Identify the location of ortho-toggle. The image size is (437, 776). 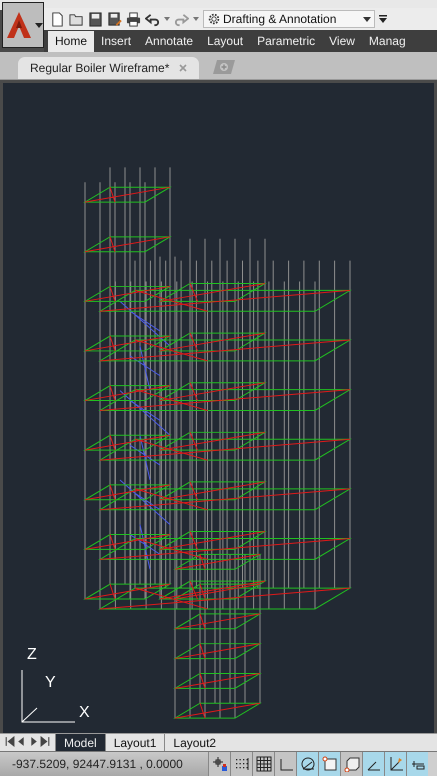
(285, 764).